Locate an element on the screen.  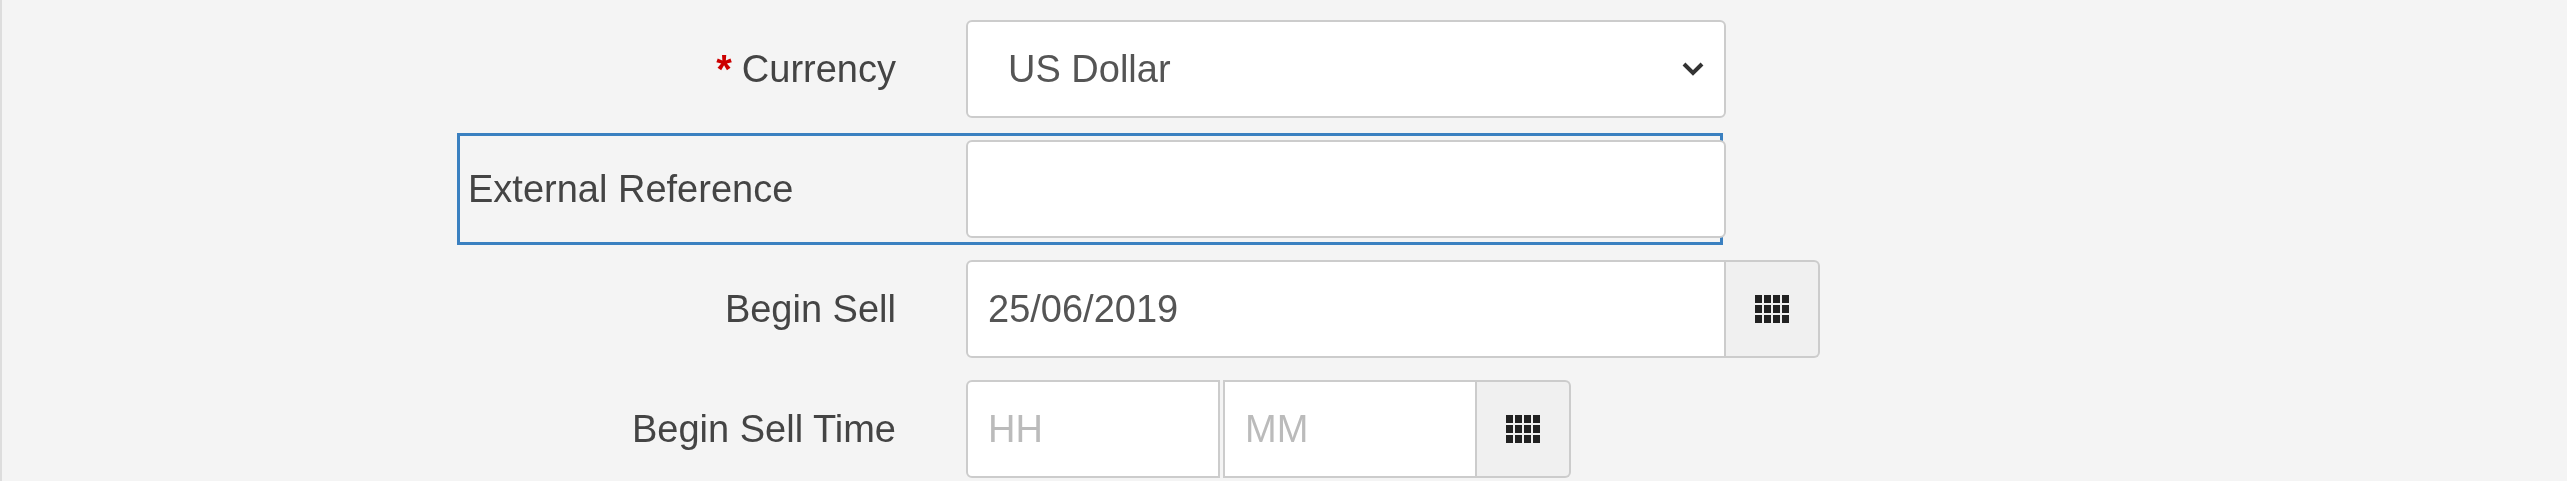
date-input-field: 25/06/2019 is located at coordinates (1346, 309).